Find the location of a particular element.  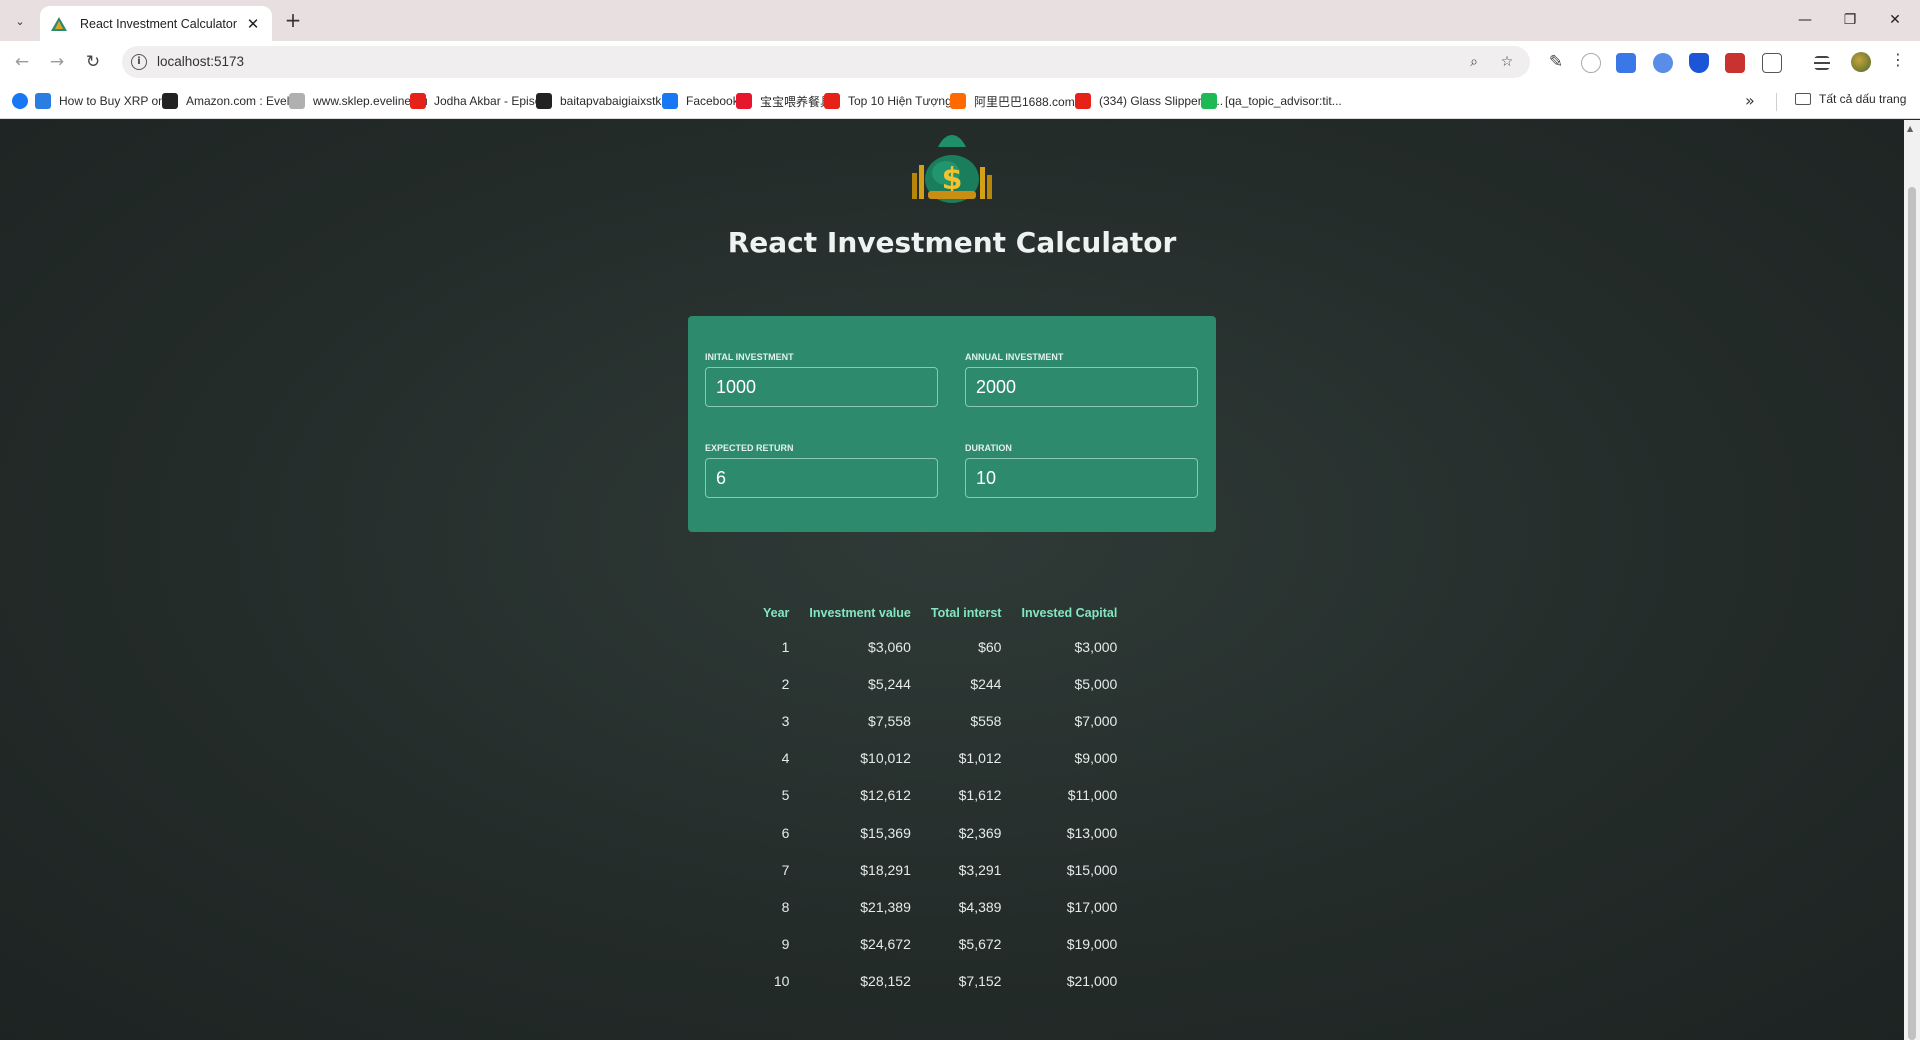

cell-investment-value: $18,291 is located at coordinates (885, 869).